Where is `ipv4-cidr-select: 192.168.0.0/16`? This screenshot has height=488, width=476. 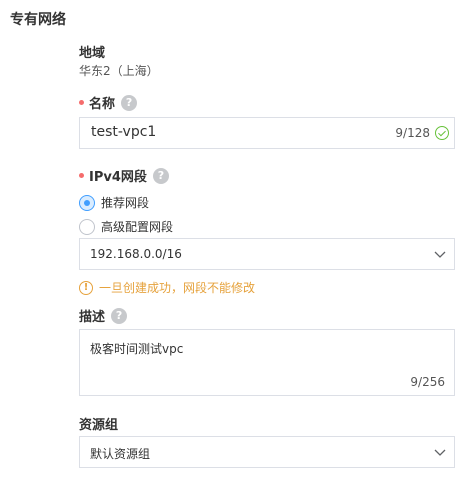 ipv4-cidr-select: 192.168.0.0/16 is located at coordinates (267, 254).